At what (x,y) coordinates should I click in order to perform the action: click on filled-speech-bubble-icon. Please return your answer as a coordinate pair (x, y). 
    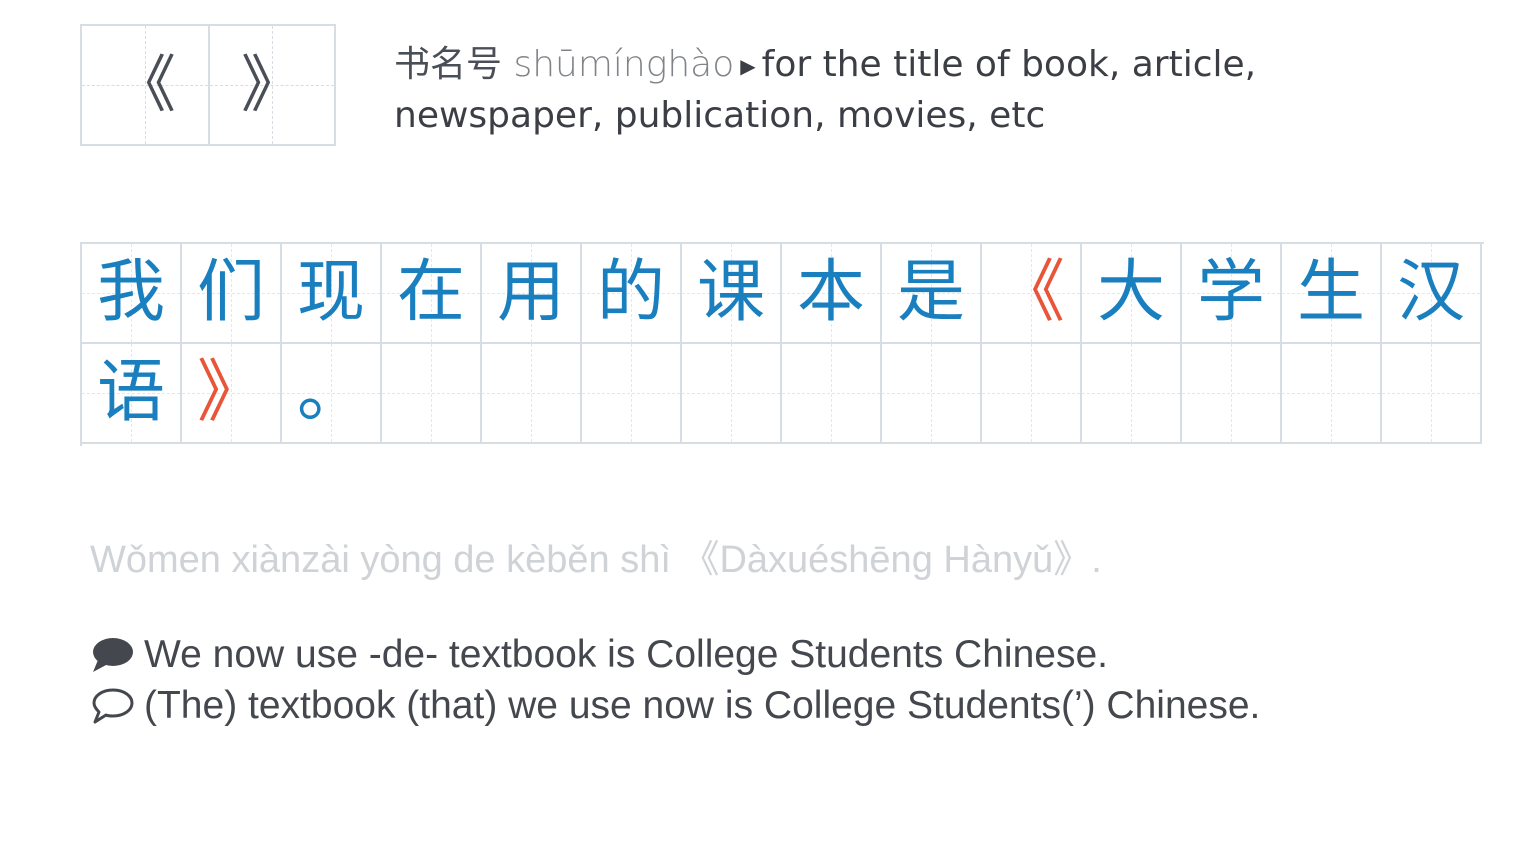
    Looking at the image, I should click on (113, 655).